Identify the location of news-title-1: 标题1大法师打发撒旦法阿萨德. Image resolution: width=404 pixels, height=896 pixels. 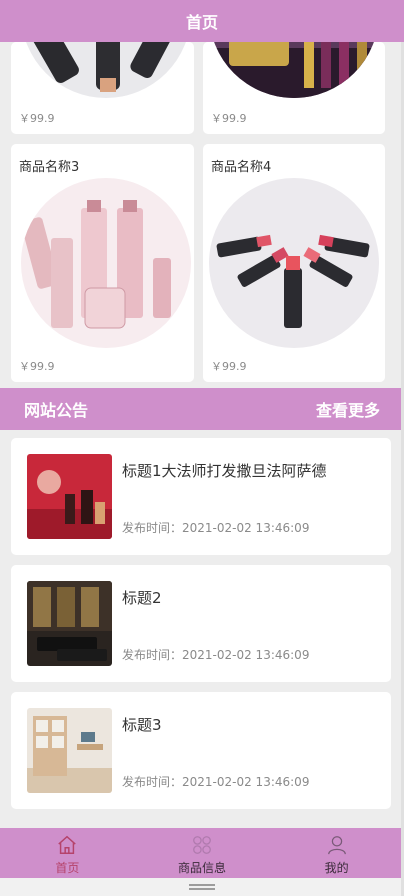
(224, 471).